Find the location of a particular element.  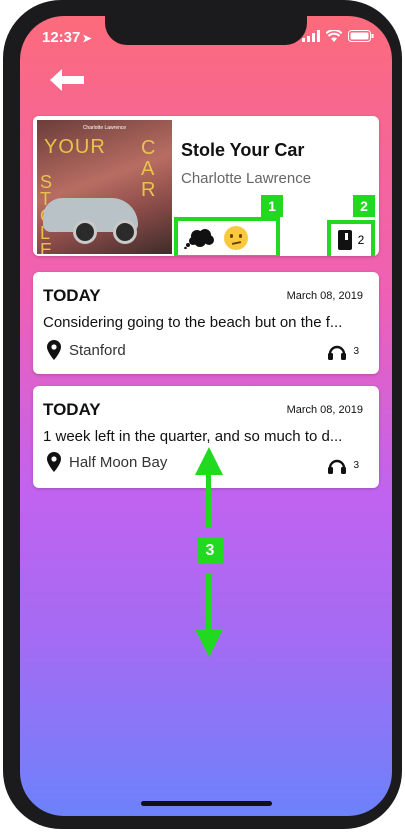

status-icons is located at coordinates (338, 36).